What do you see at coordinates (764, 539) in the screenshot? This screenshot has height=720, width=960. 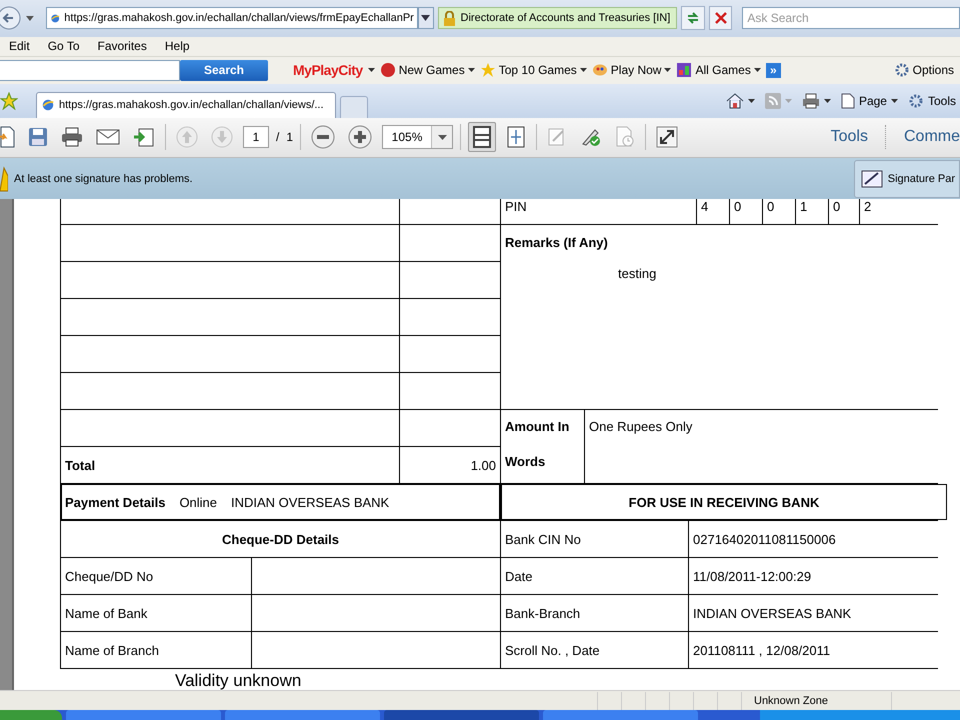 I see `bank-field-value: 02716402011081150006` at bounding box center [764, 539].